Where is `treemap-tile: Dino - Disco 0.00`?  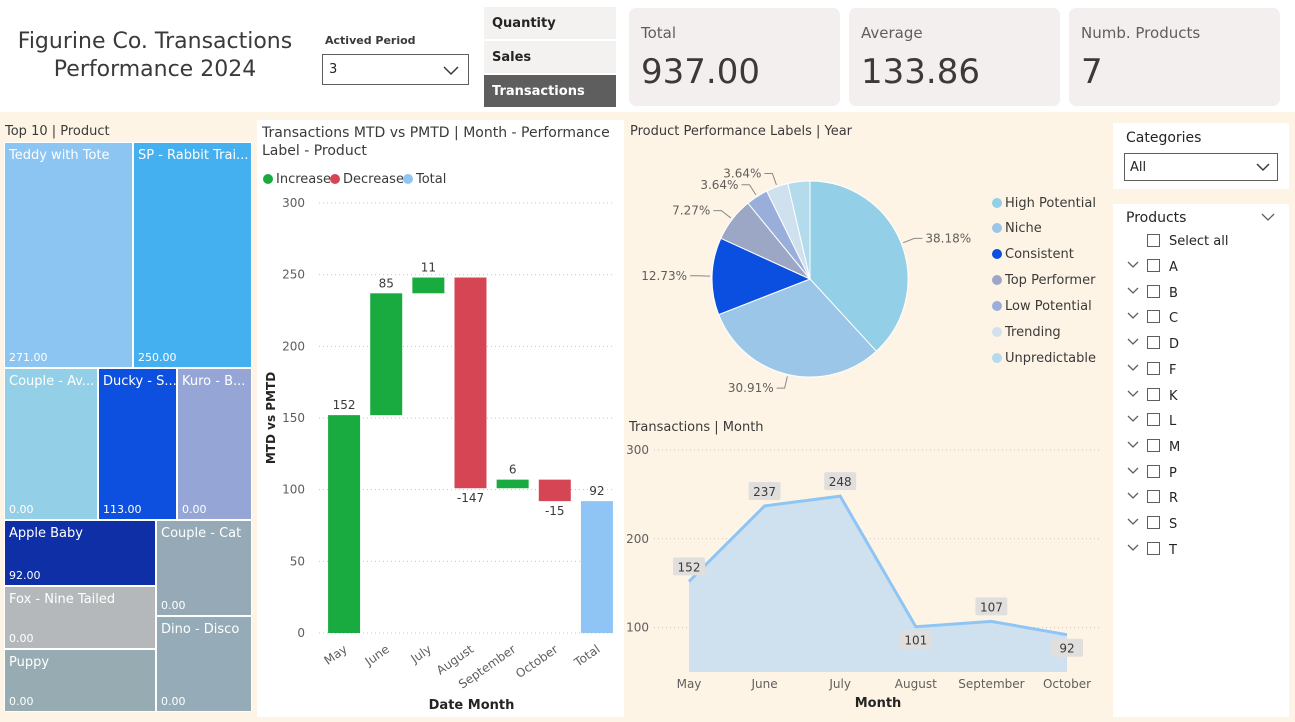
treemap-tile: Dino - Disco 0.00 is located at coordinates (204, 664).